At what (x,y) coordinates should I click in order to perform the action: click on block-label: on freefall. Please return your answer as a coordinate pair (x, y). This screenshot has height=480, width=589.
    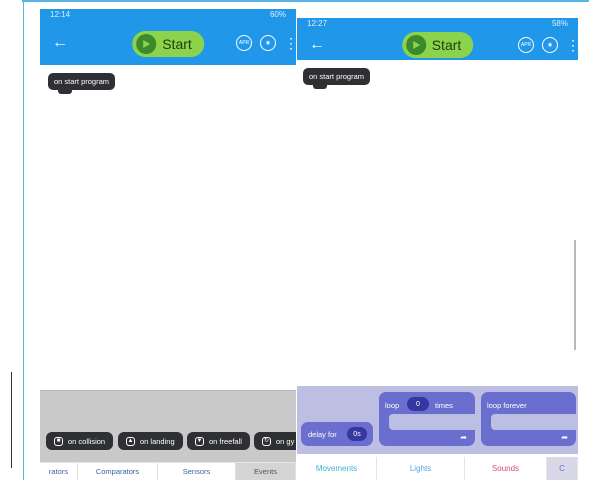
    Looking at the image, I should click on (225, 441).